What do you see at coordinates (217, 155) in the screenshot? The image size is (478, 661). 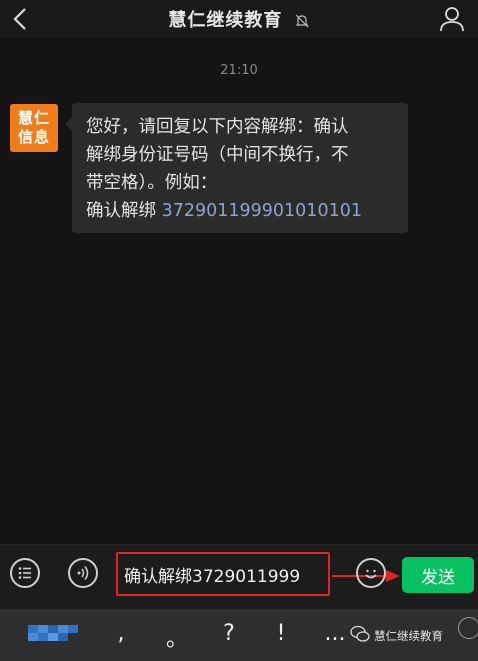 I see `message-line: 解绑身份证号码（中间不换行，不` at bounding box center [217, 155].